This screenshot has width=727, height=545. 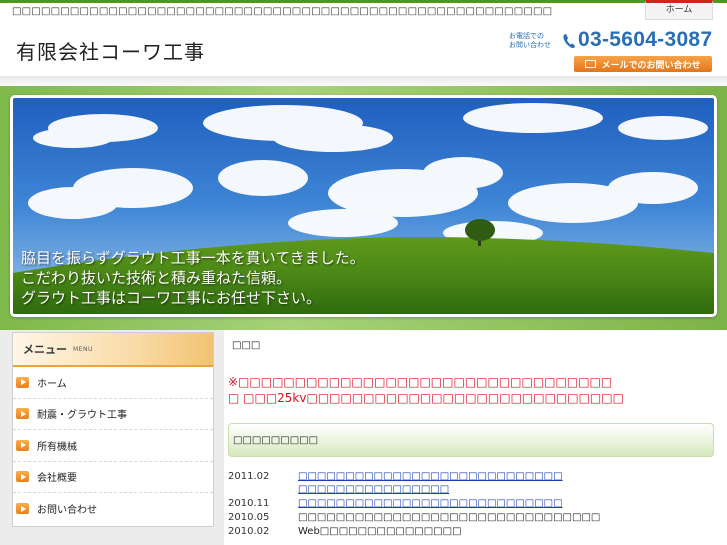 I want to click on mail-icon, so click(x=591, y=64).